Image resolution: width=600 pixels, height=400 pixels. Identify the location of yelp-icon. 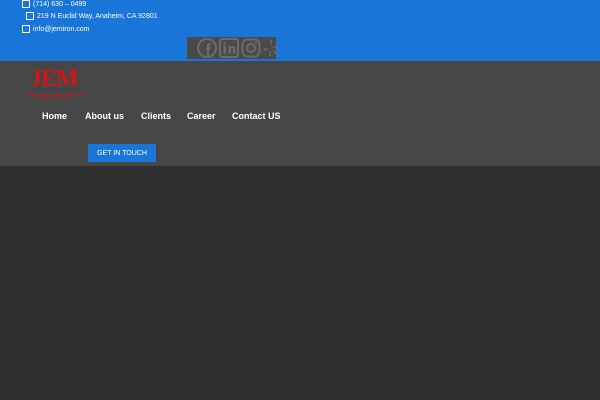
(271, 48).